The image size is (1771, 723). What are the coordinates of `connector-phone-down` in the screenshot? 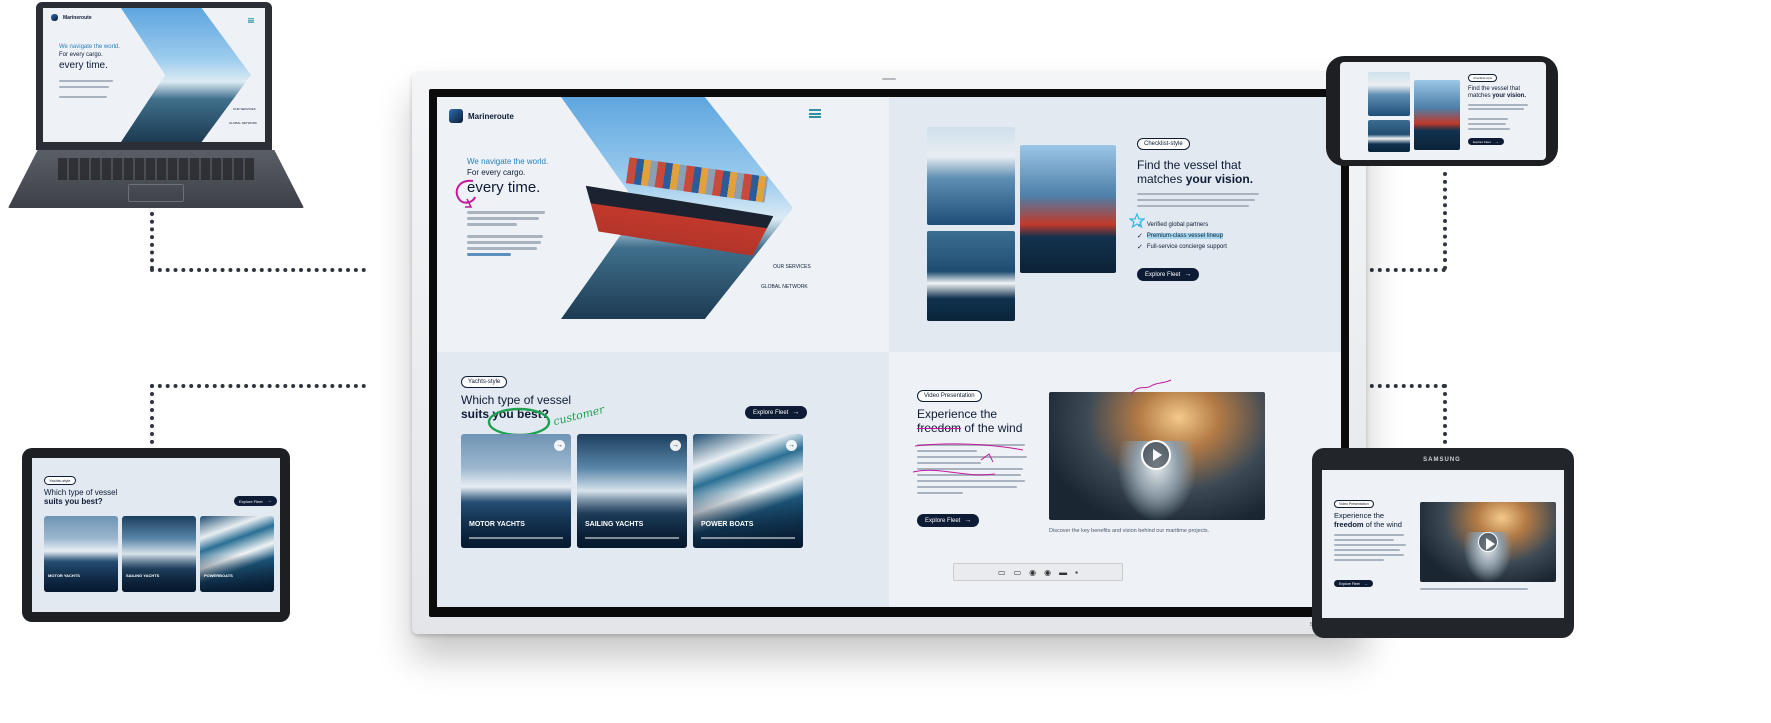 It's located at (1445, 221).